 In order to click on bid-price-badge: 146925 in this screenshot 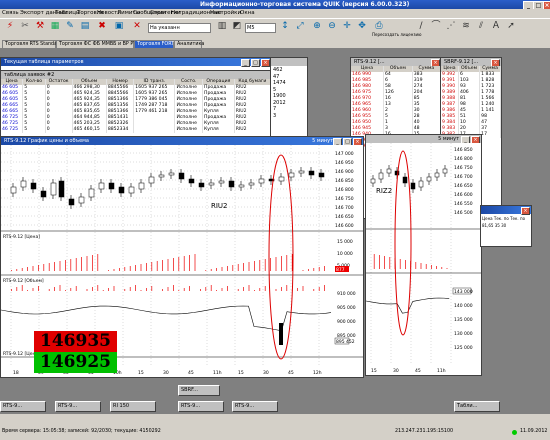, I will do `click(75, 362)`.